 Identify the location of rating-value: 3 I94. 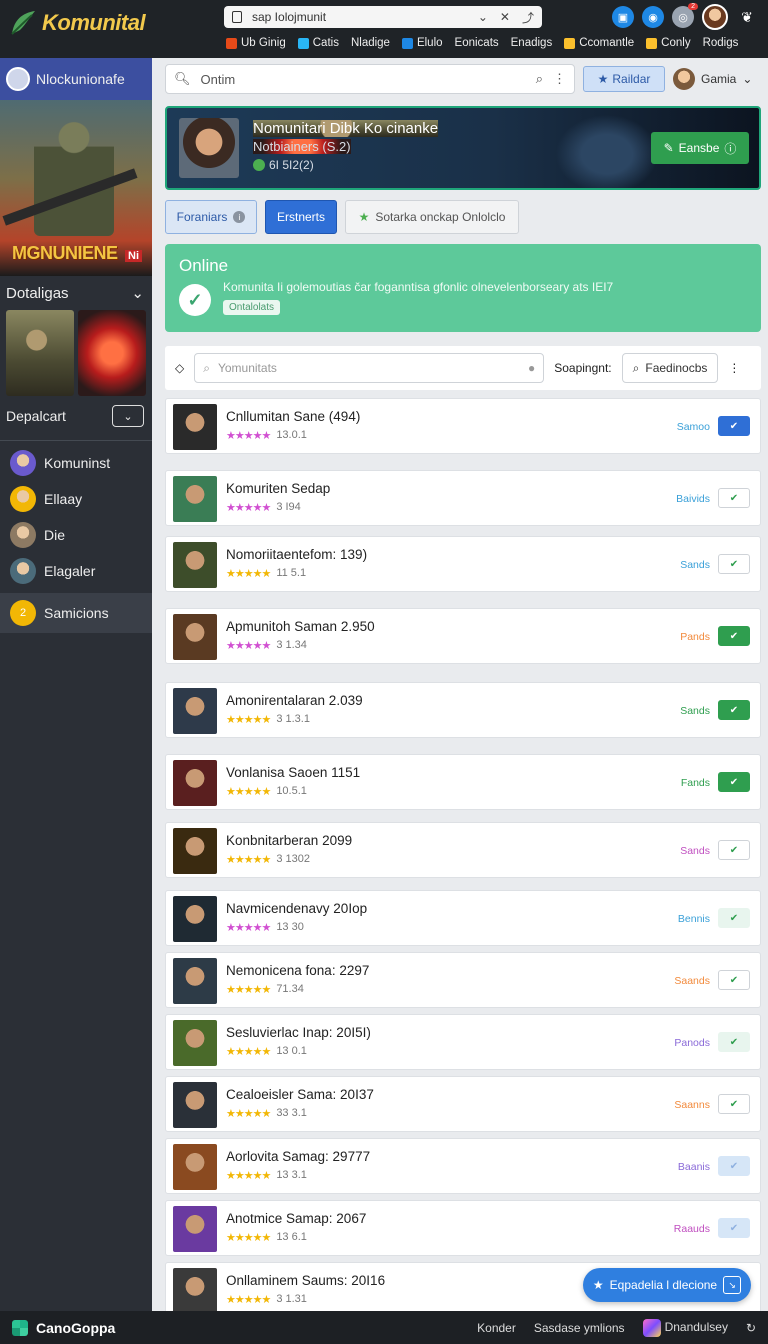
(288, 507).